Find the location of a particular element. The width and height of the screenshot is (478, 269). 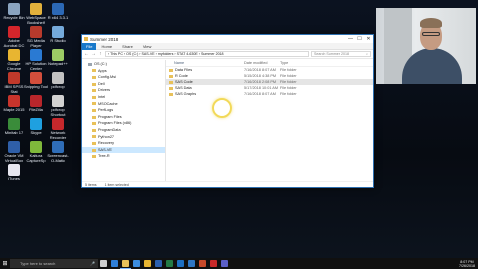

column-name: Name is located at coordinates (209, 63).